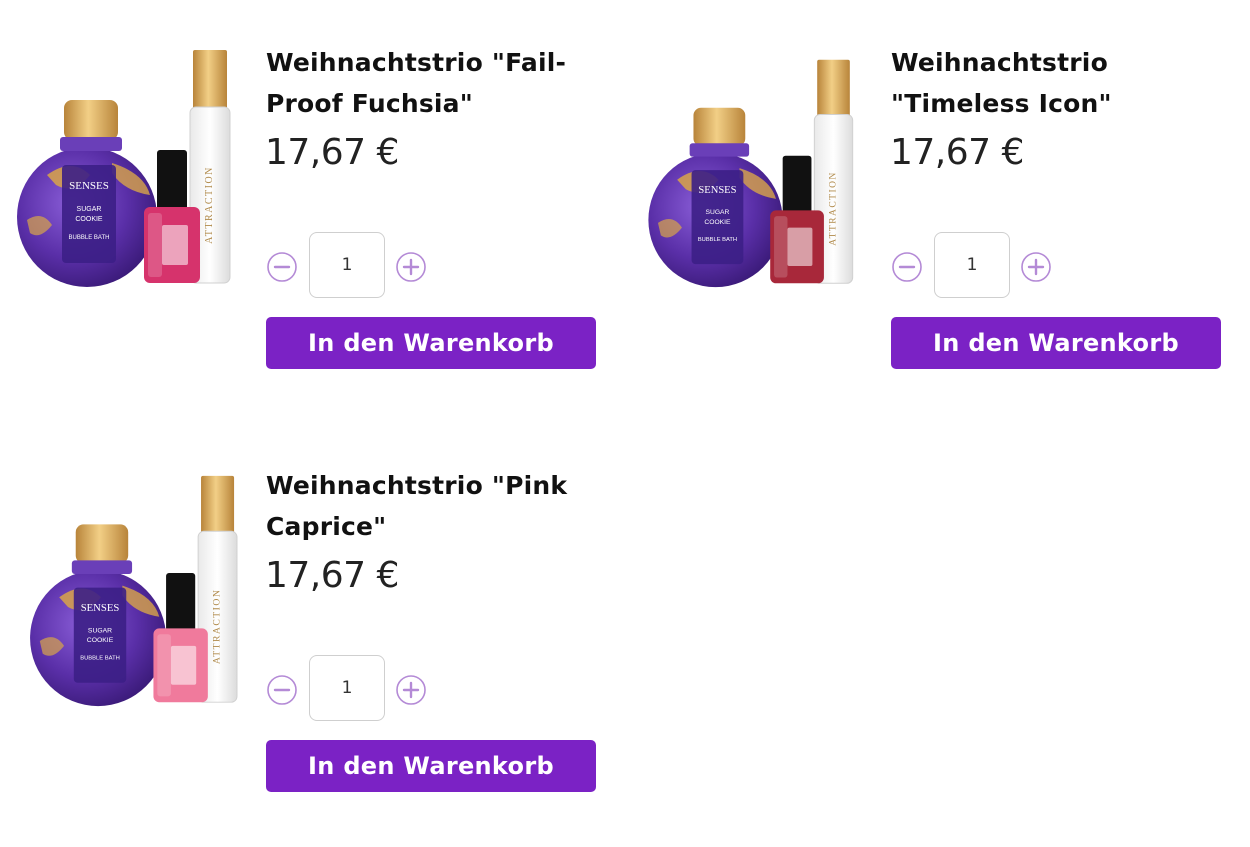 This screenshot has height=847, width=1250. Describe the element at coordinates (1001, 103) in the screenshot. I see `product-title-line: "Timeless Icon"` at that location.